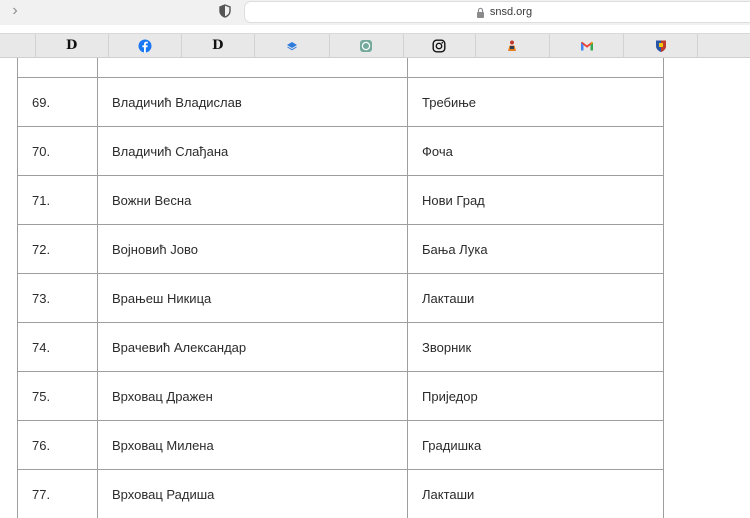  I want to click on table-row, so click(340, 68).